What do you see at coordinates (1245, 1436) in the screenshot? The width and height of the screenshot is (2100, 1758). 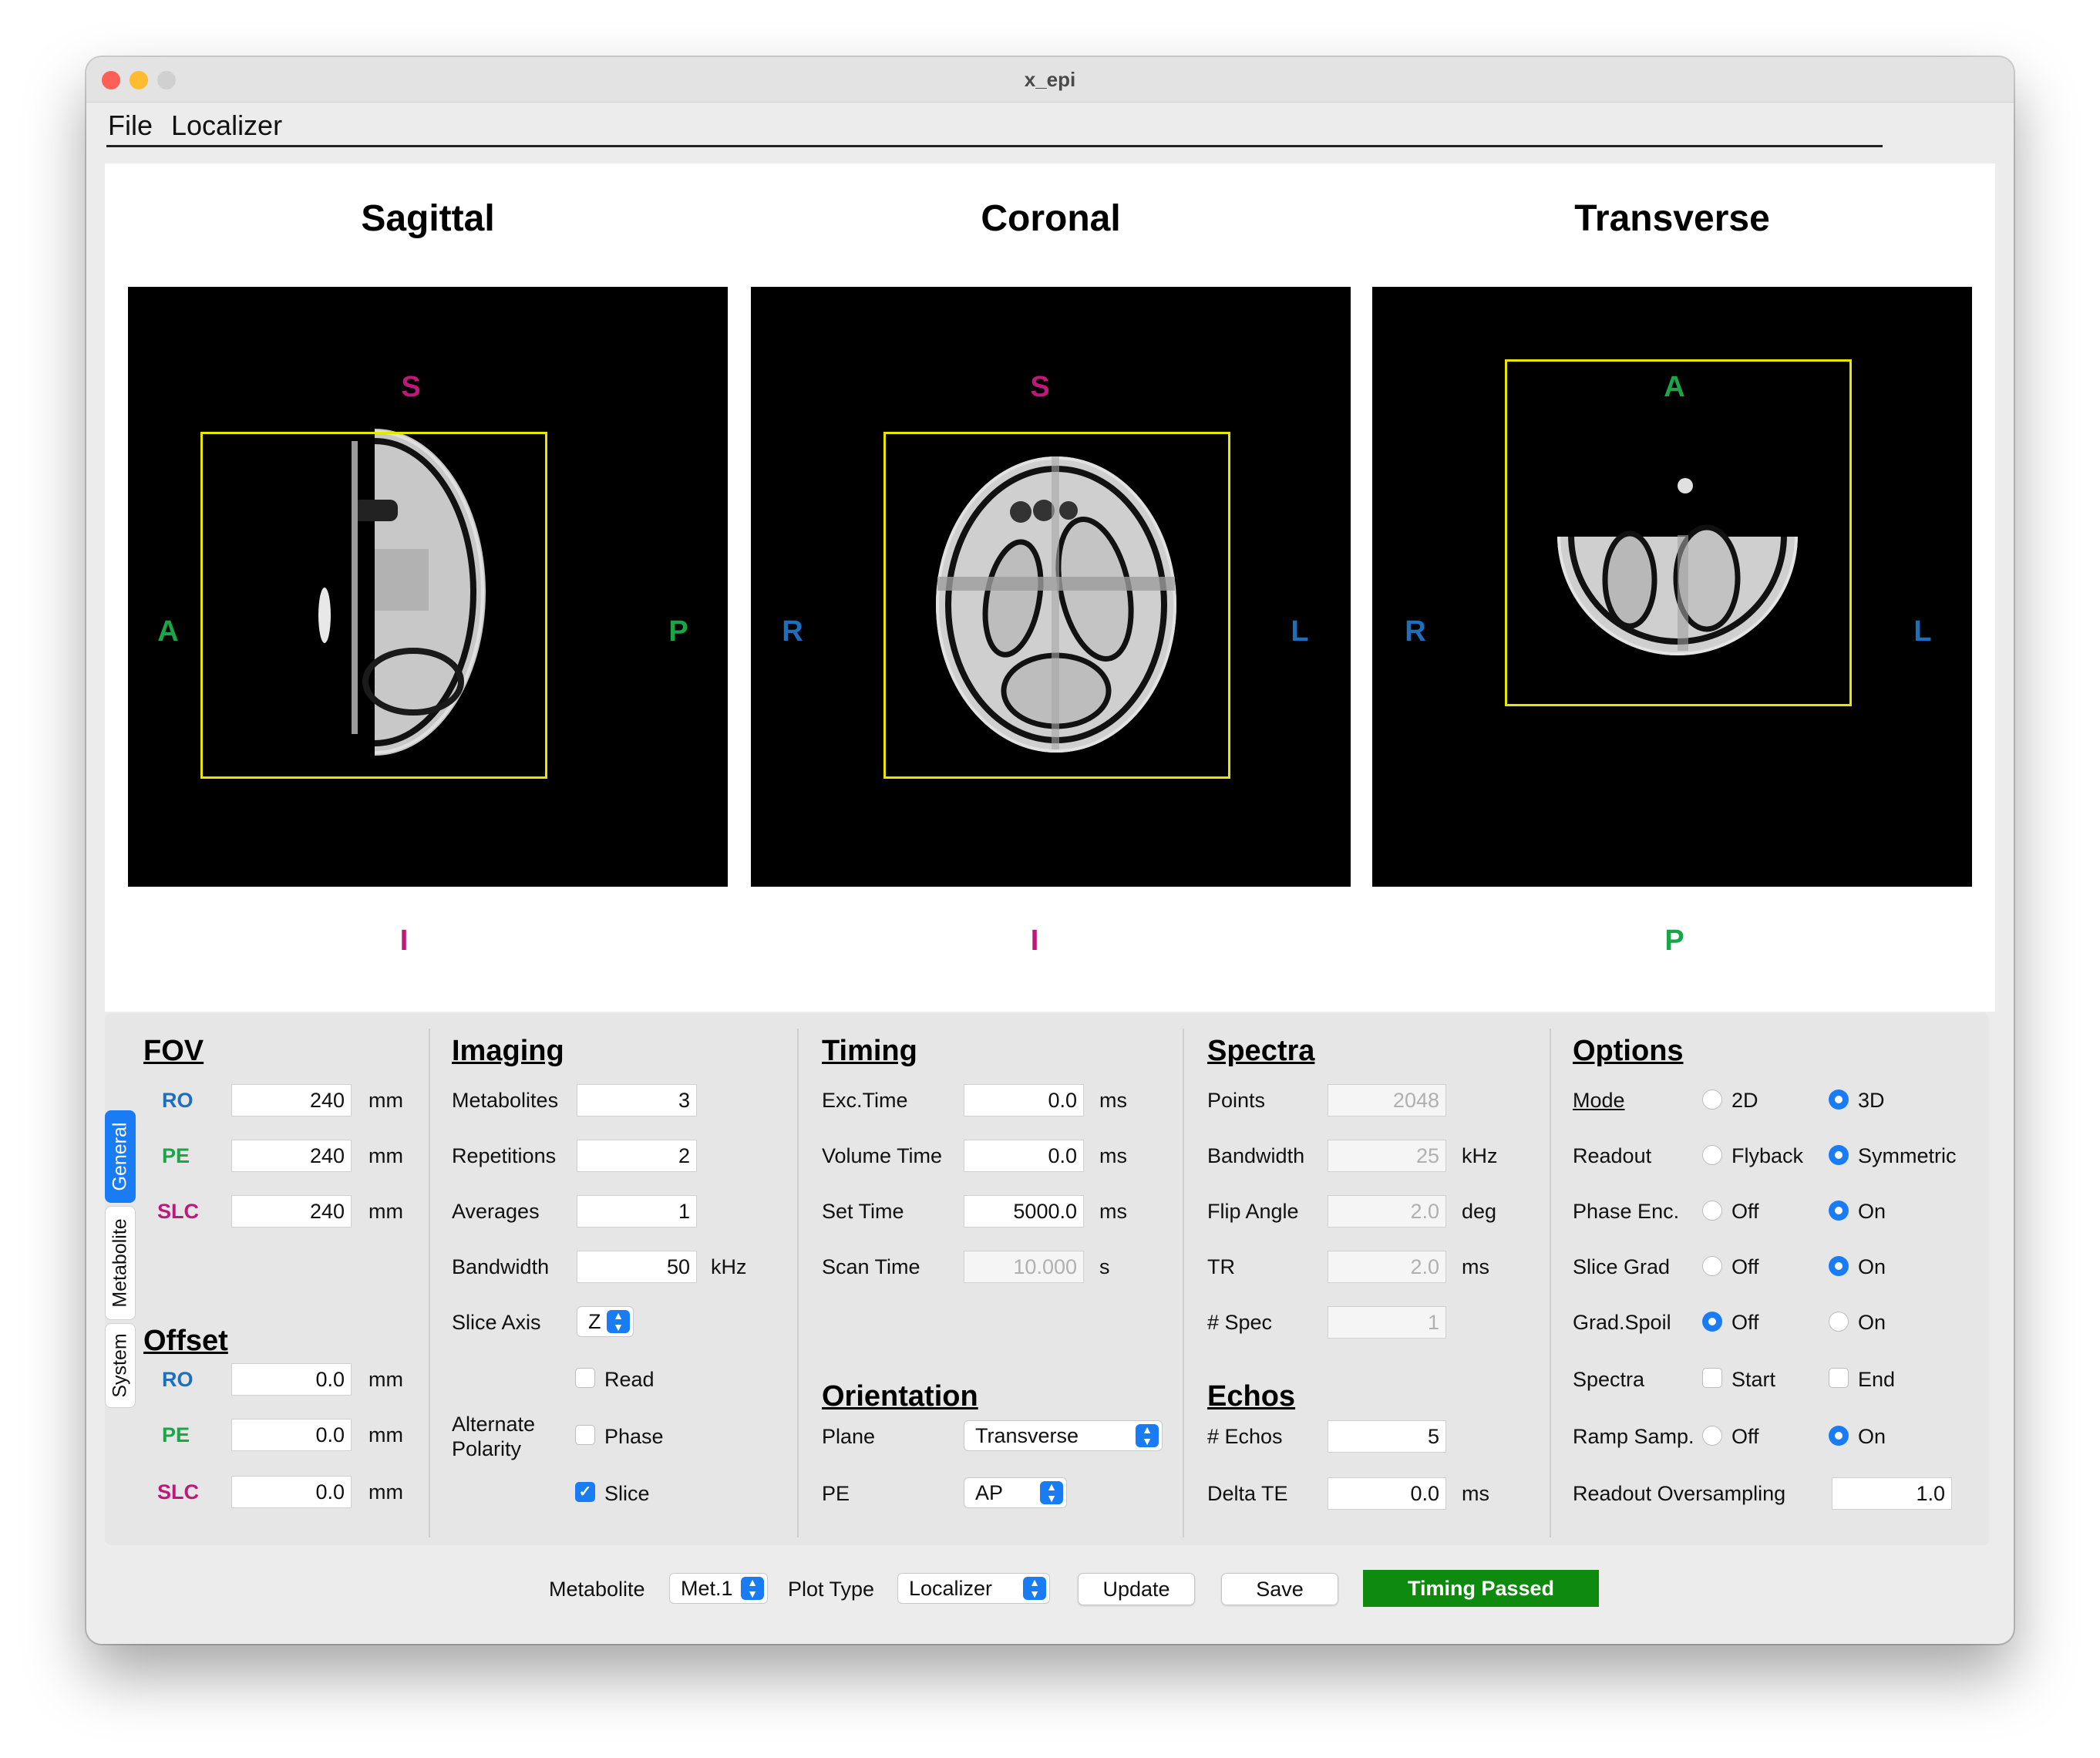 I see `n-echos-label: # Echos` at bounding box center [1245, 1436].